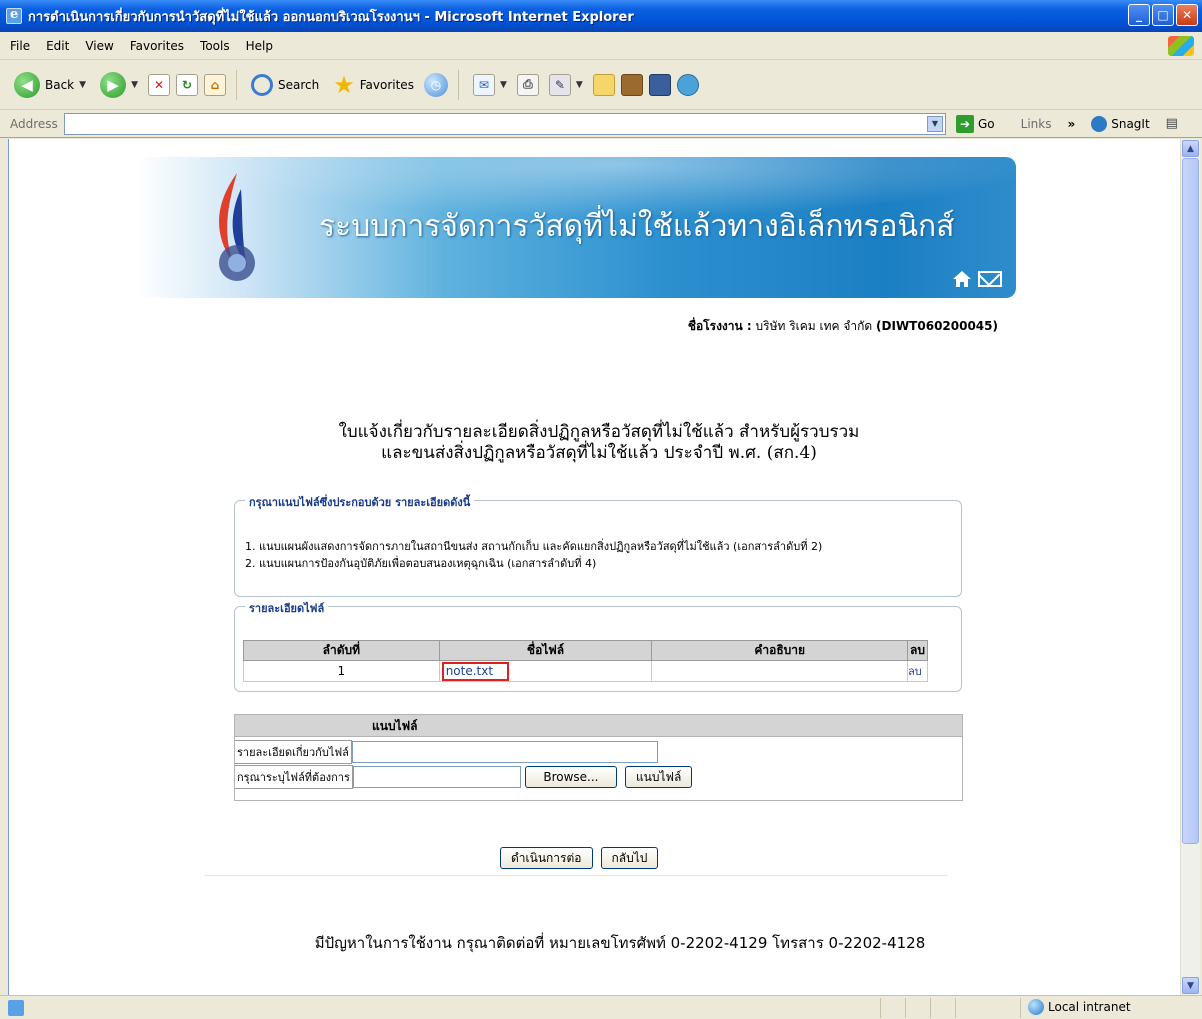 This screenshot has height=1019, width=1202. I want to click on go-button: ➔ Go, so click(975, 123).